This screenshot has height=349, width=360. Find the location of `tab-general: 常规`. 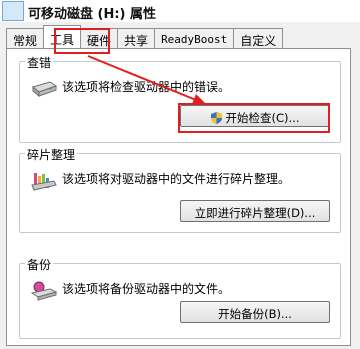

tab-general: 常规 is located at coordinates (25, 38).